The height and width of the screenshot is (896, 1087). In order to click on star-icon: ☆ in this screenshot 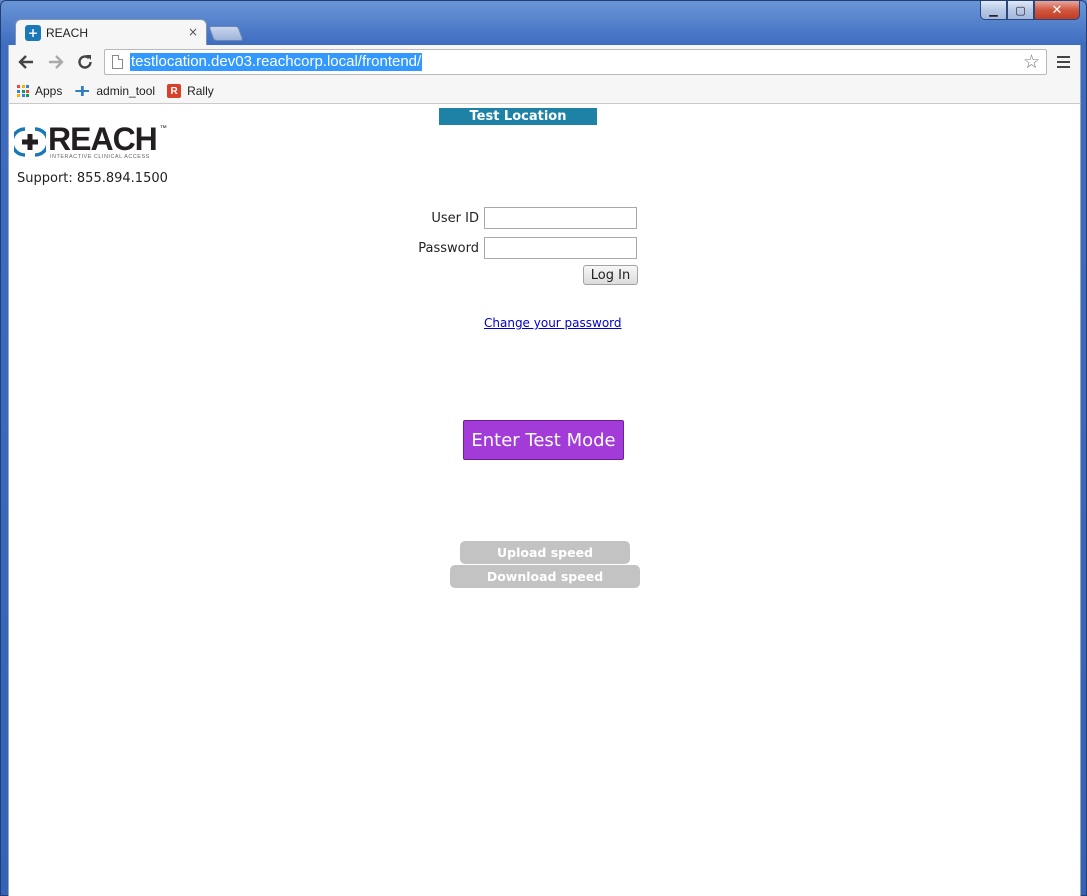, I will do `click(1031, 62)`.